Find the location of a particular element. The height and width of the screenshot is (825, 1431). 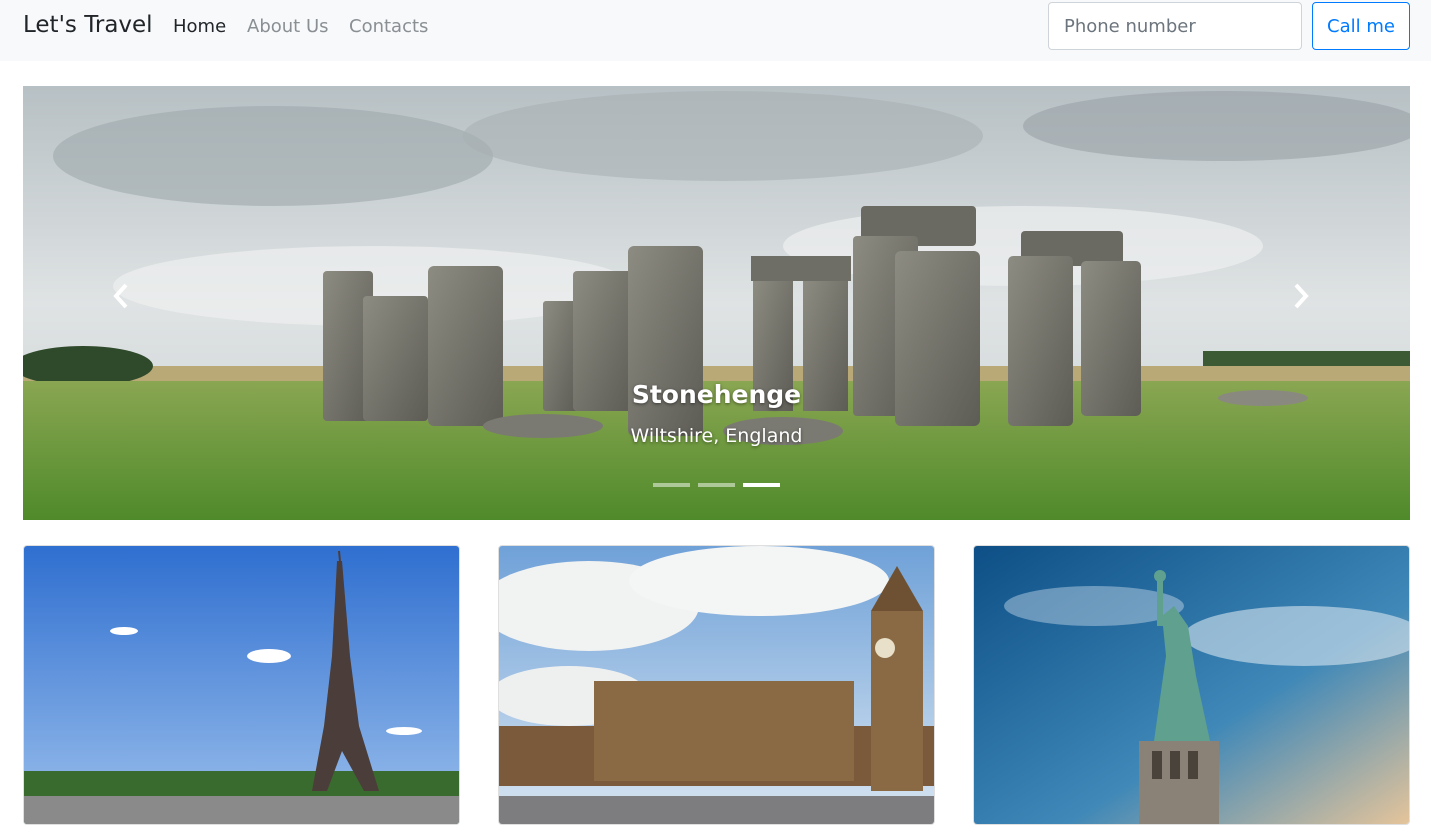

carousel-caption-subtitle: Wiltshire, England is located at coordinates (716, 436).